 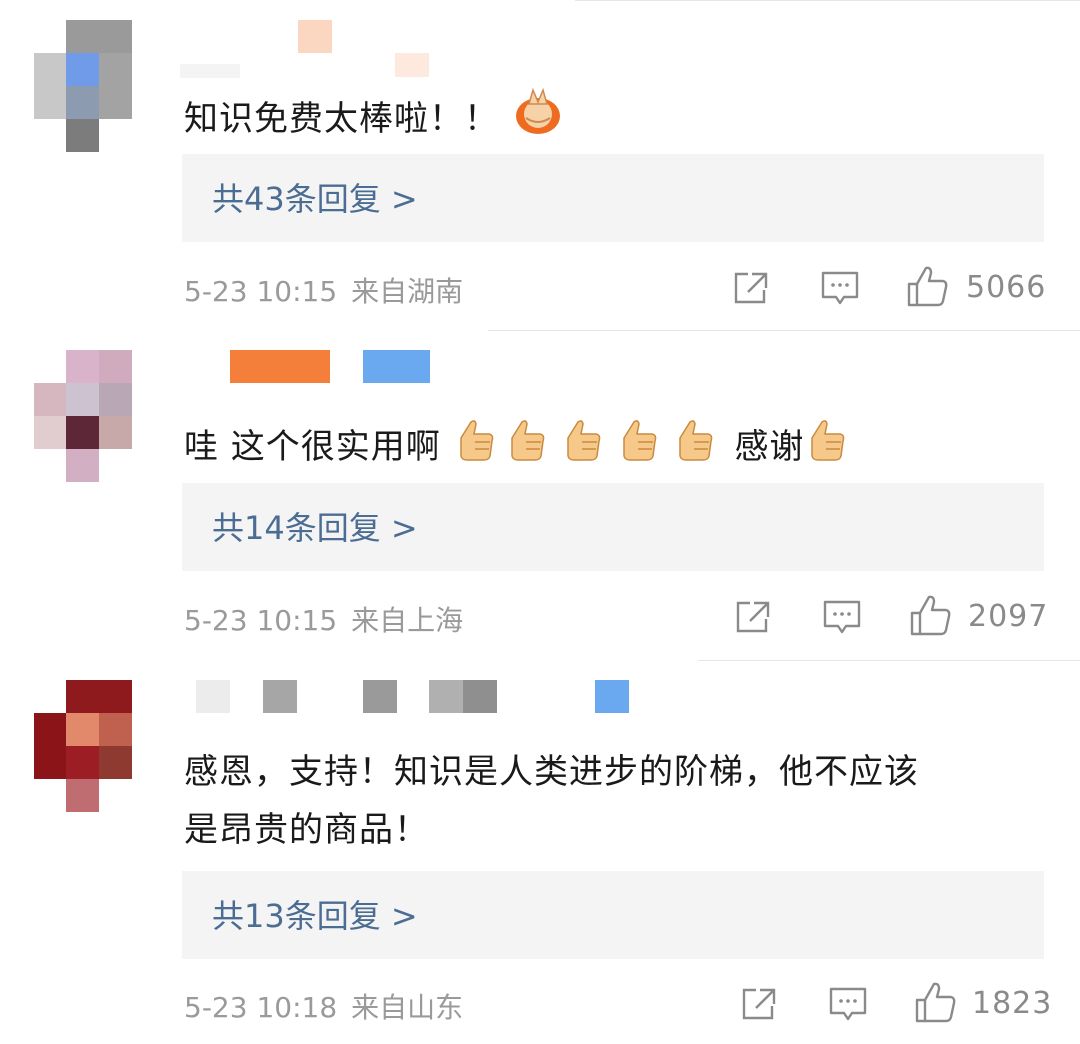 What do you see at coordinates (407, 620) in the screenshot?
I see `location: 来自上海` at bounding box center [407, 620].